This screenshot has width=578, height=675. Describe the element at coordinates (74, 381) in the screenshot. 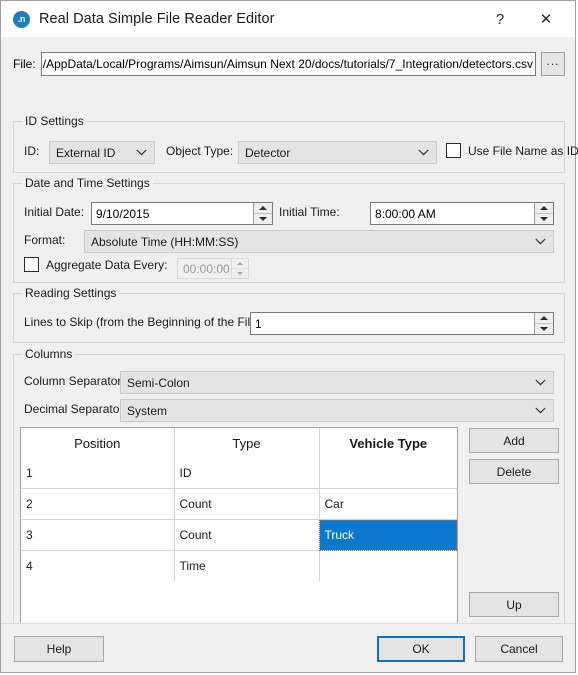

I see `column-separator-label: Column Separator:` at that location.